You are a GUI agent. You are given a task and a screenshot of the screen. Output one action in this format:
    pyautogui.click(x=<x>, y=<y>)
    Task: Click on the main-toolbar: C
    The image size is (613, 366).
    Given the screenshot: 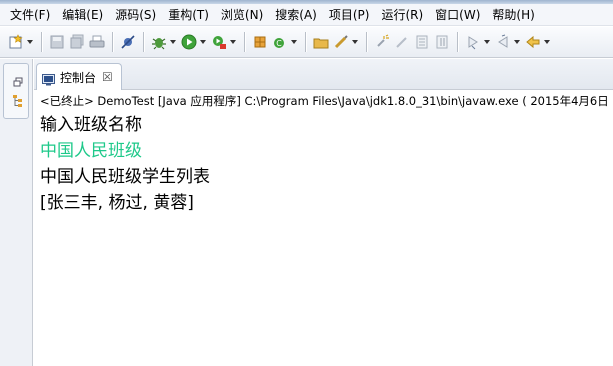 What is the action you would take?
    pyautogui.click(x=306, y=42)
    